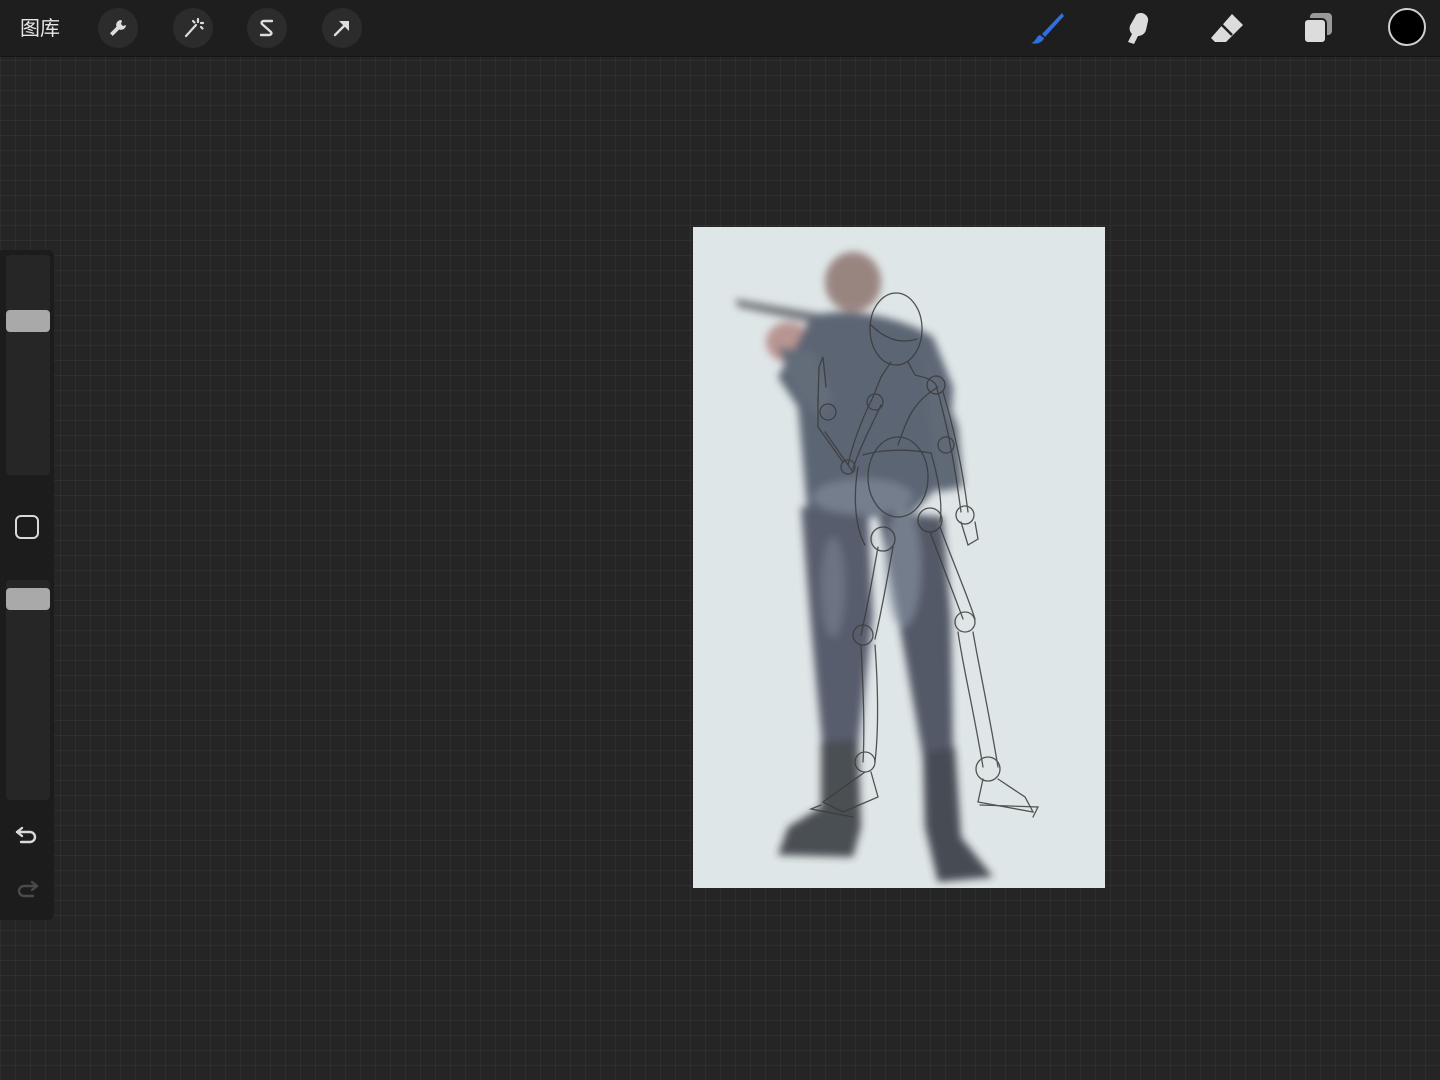  I want to click on reference-photo, so click(864, 567).